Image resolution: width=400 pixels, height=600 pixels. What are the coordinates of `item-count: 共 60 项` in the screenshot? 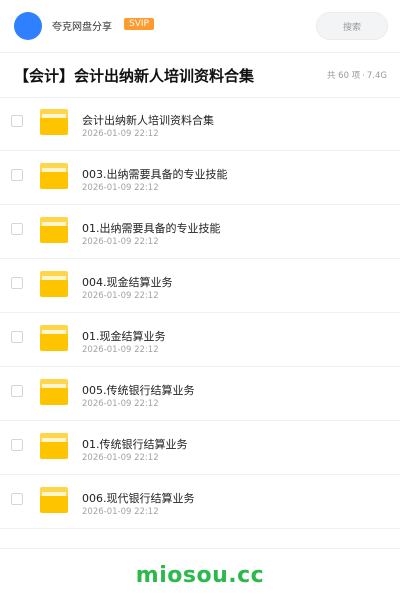 It's located at (343, 76).